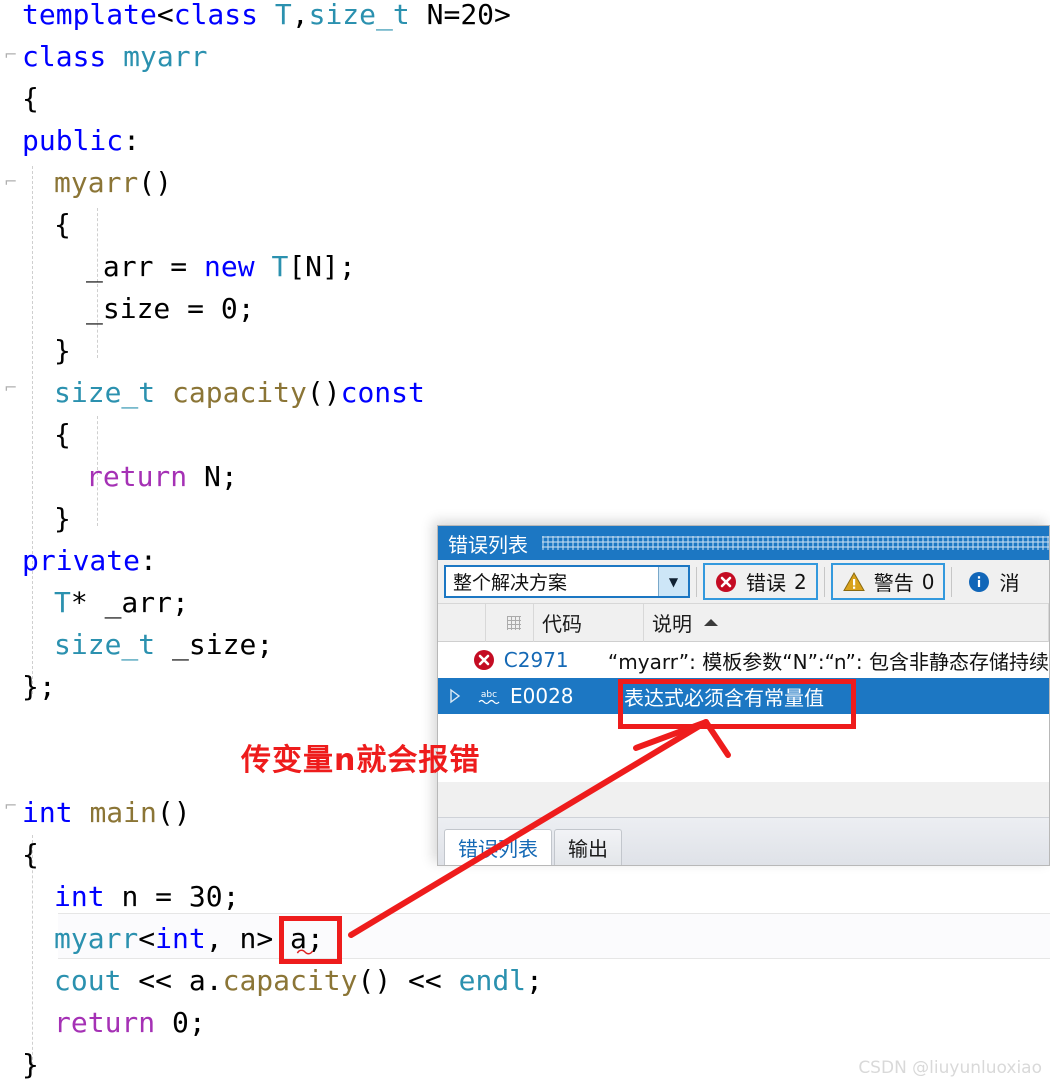 This screenshot has height=1088, width=1050. I want to click on column-header-code: 代码, so click(589, 622).